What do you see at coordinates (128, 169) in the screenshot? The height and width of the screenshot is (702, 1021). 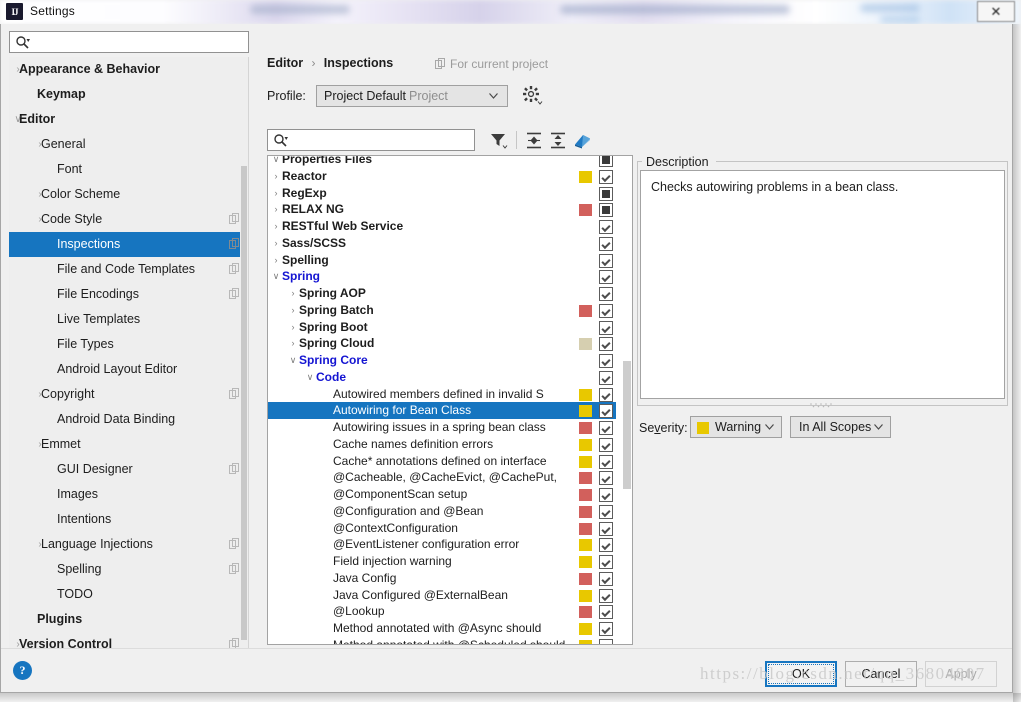 I see `sidebar-item-font: Font` at bounding box center [128, 169].